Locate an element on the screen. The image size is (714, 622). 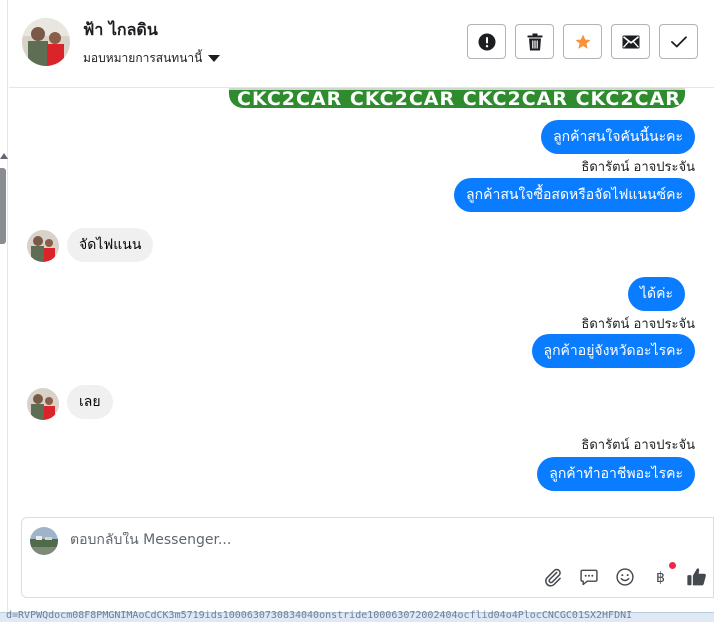
mark-done-button is located at coordinates (678, 41).